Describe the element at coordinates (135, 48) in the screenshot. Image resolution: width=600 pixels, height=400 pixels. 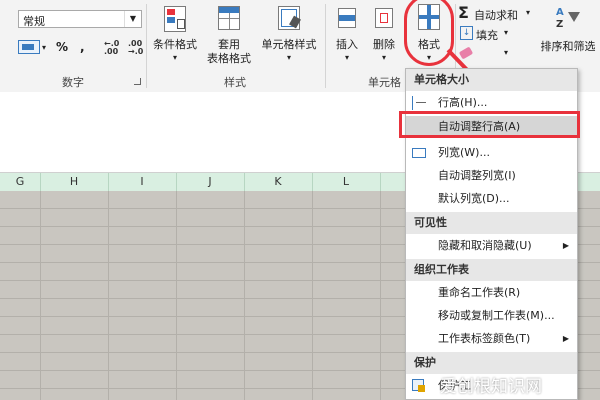
I see `decrease-decimal-button: .00 →.0` at that location.